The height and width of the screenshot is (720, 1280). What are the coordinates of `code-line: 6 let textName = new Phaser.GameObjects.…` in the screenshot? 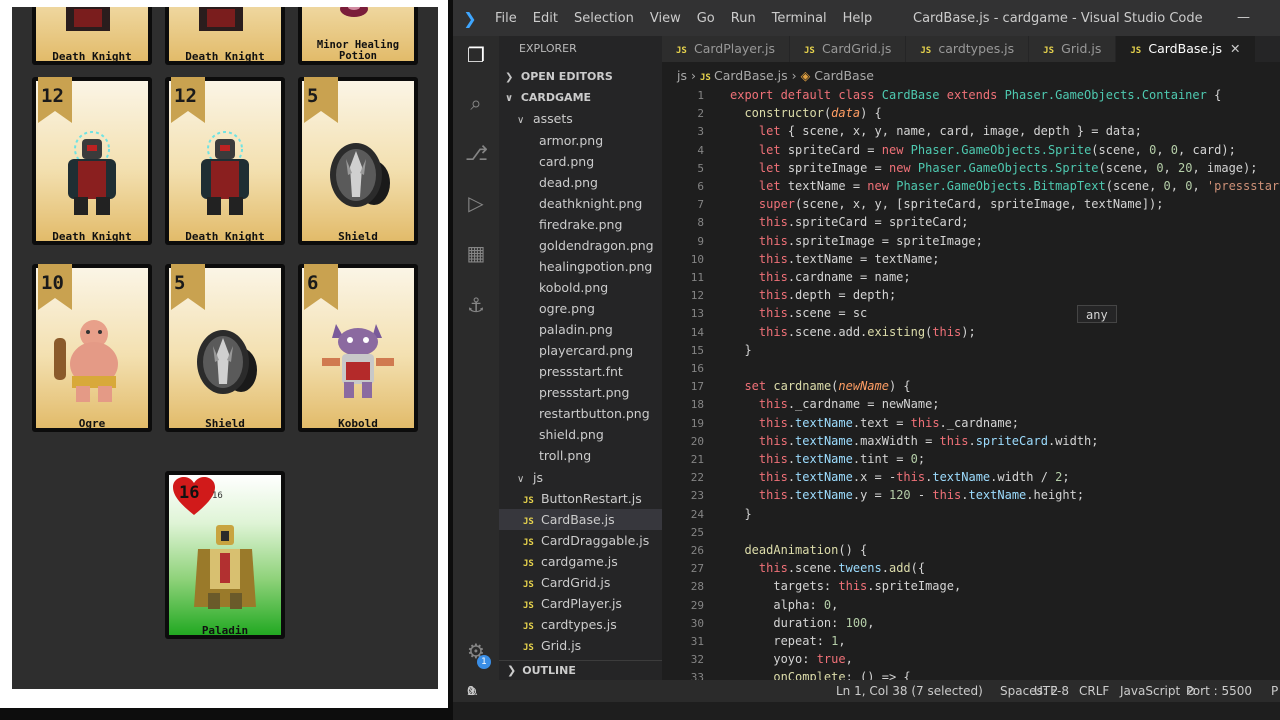 It's located at (988, 186).